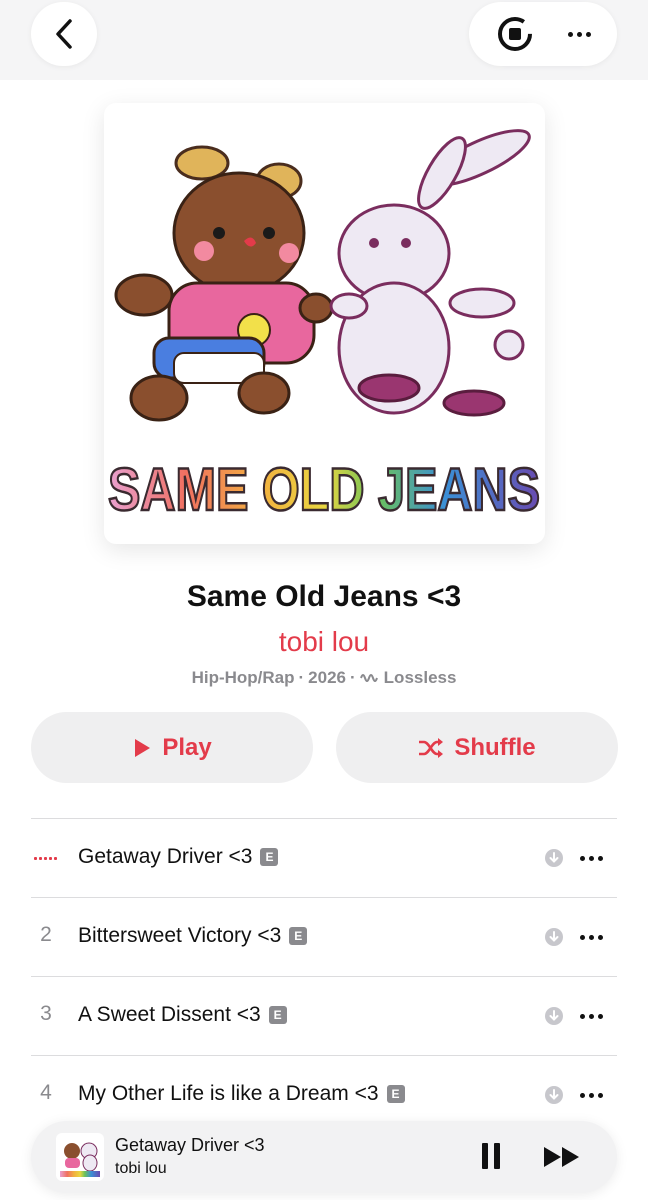 Image resolution: width=648 pixels, height=1200 pixels. What do you see at coordinates (515, 34) in the screenshot?
I see `stop-download-icon` at bounding box center [515, 34].